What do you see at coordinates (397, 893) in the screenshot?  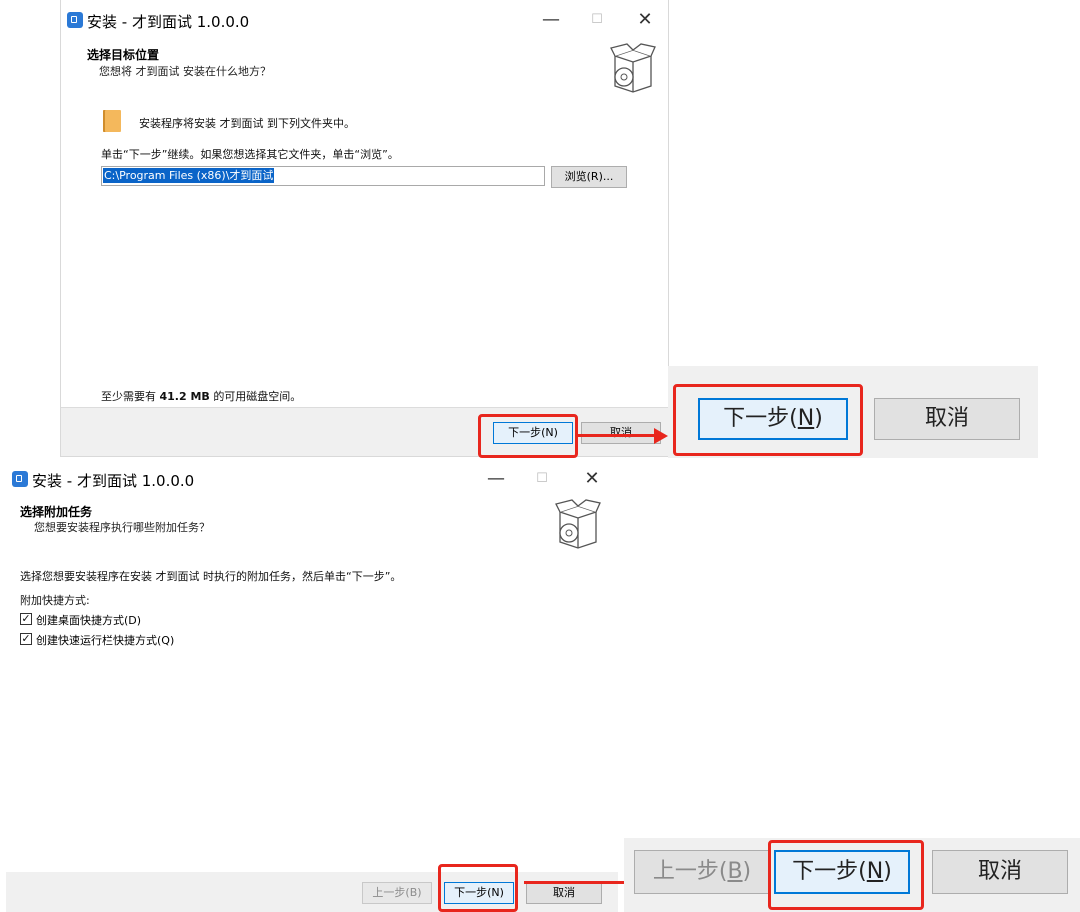 I see `back-button: 上一步(B)` at bounding box center [397, 893].